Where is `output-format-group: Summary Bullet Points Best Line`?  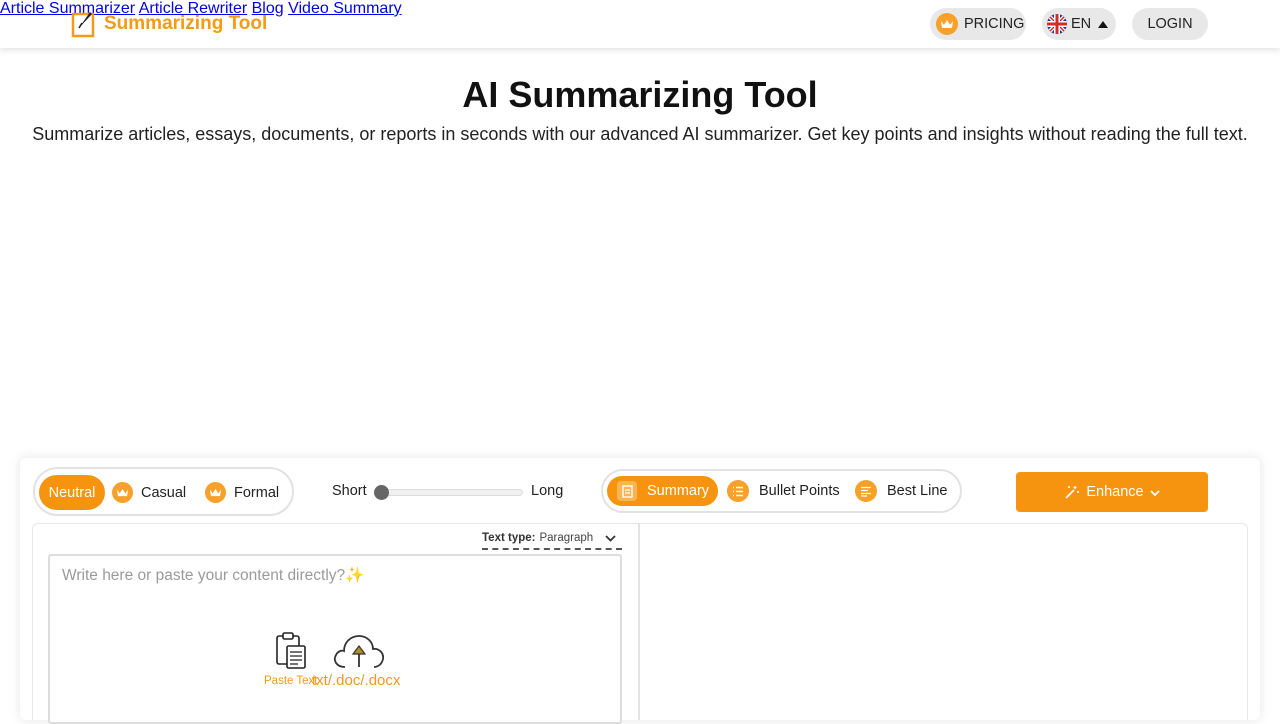 output-format-group: Summary Bullet Points Best Line is located at coordinates (781, 491).